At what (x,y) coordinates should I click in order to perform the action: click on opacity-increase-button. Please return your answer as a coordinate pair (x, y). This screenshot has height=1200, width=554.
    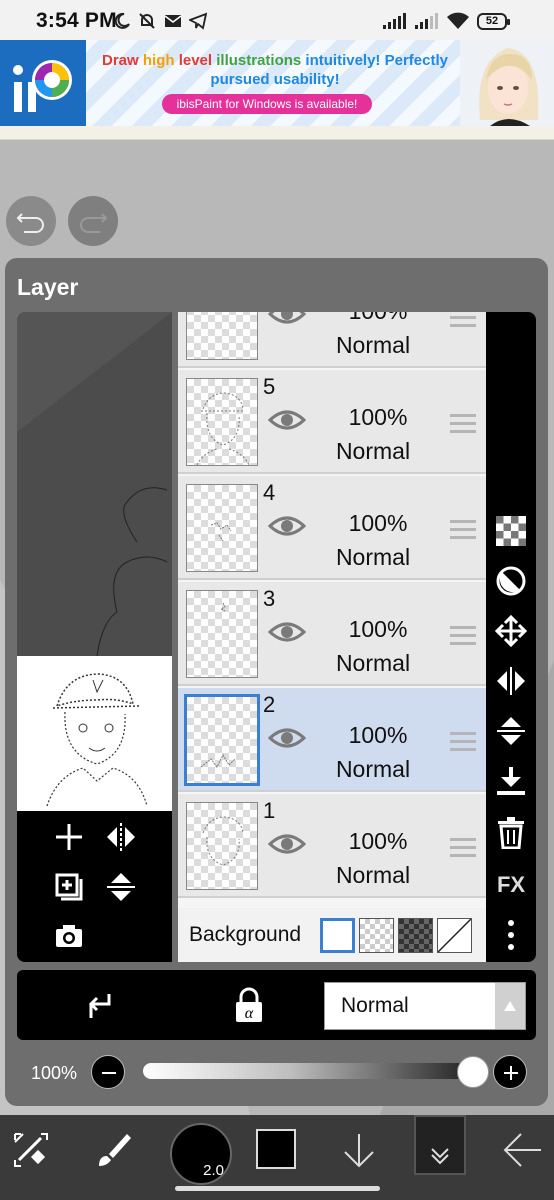
    Looking at the image, I should click on (510, 1072).